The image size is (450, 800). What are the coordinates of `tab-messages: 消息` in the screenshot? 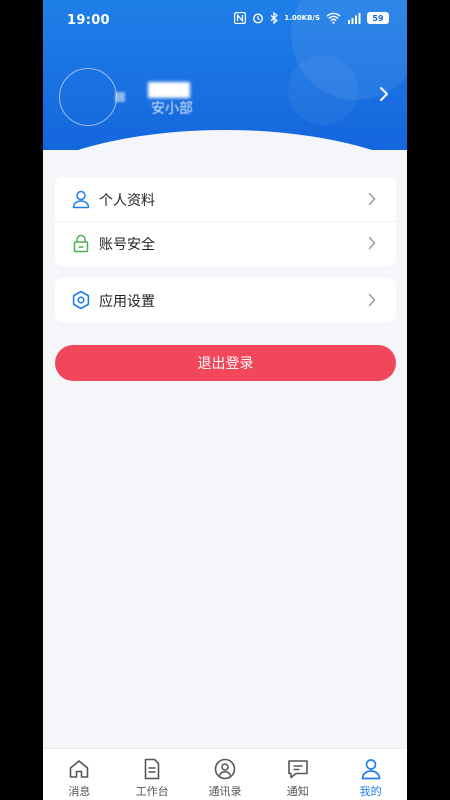 It's located at (79, 774).